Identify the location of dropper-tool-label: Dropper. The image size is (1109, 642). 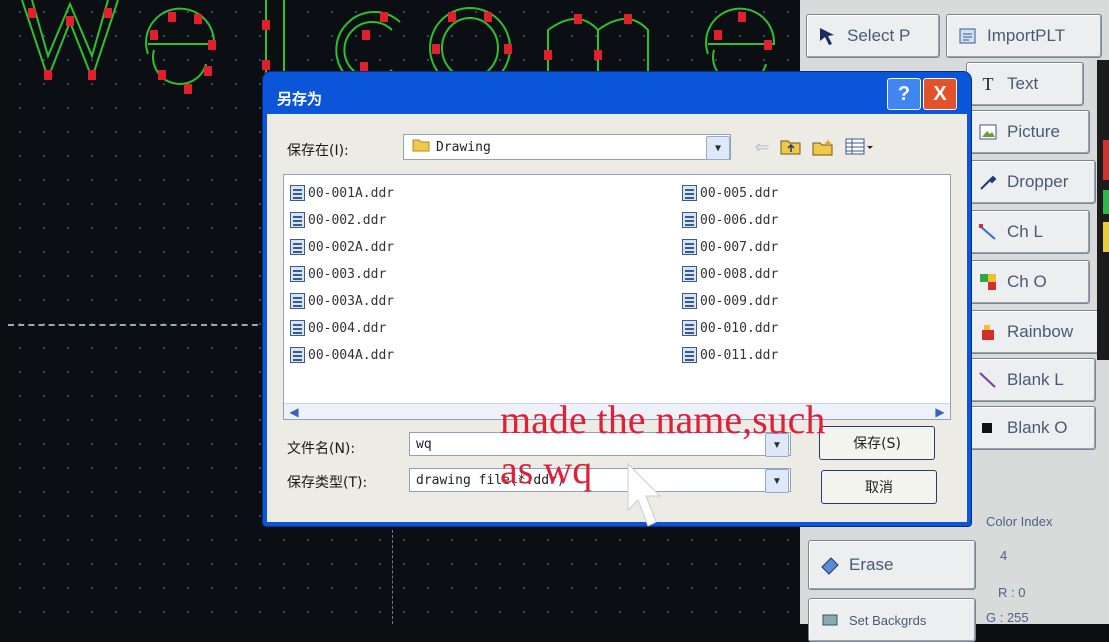
(1038, 181).